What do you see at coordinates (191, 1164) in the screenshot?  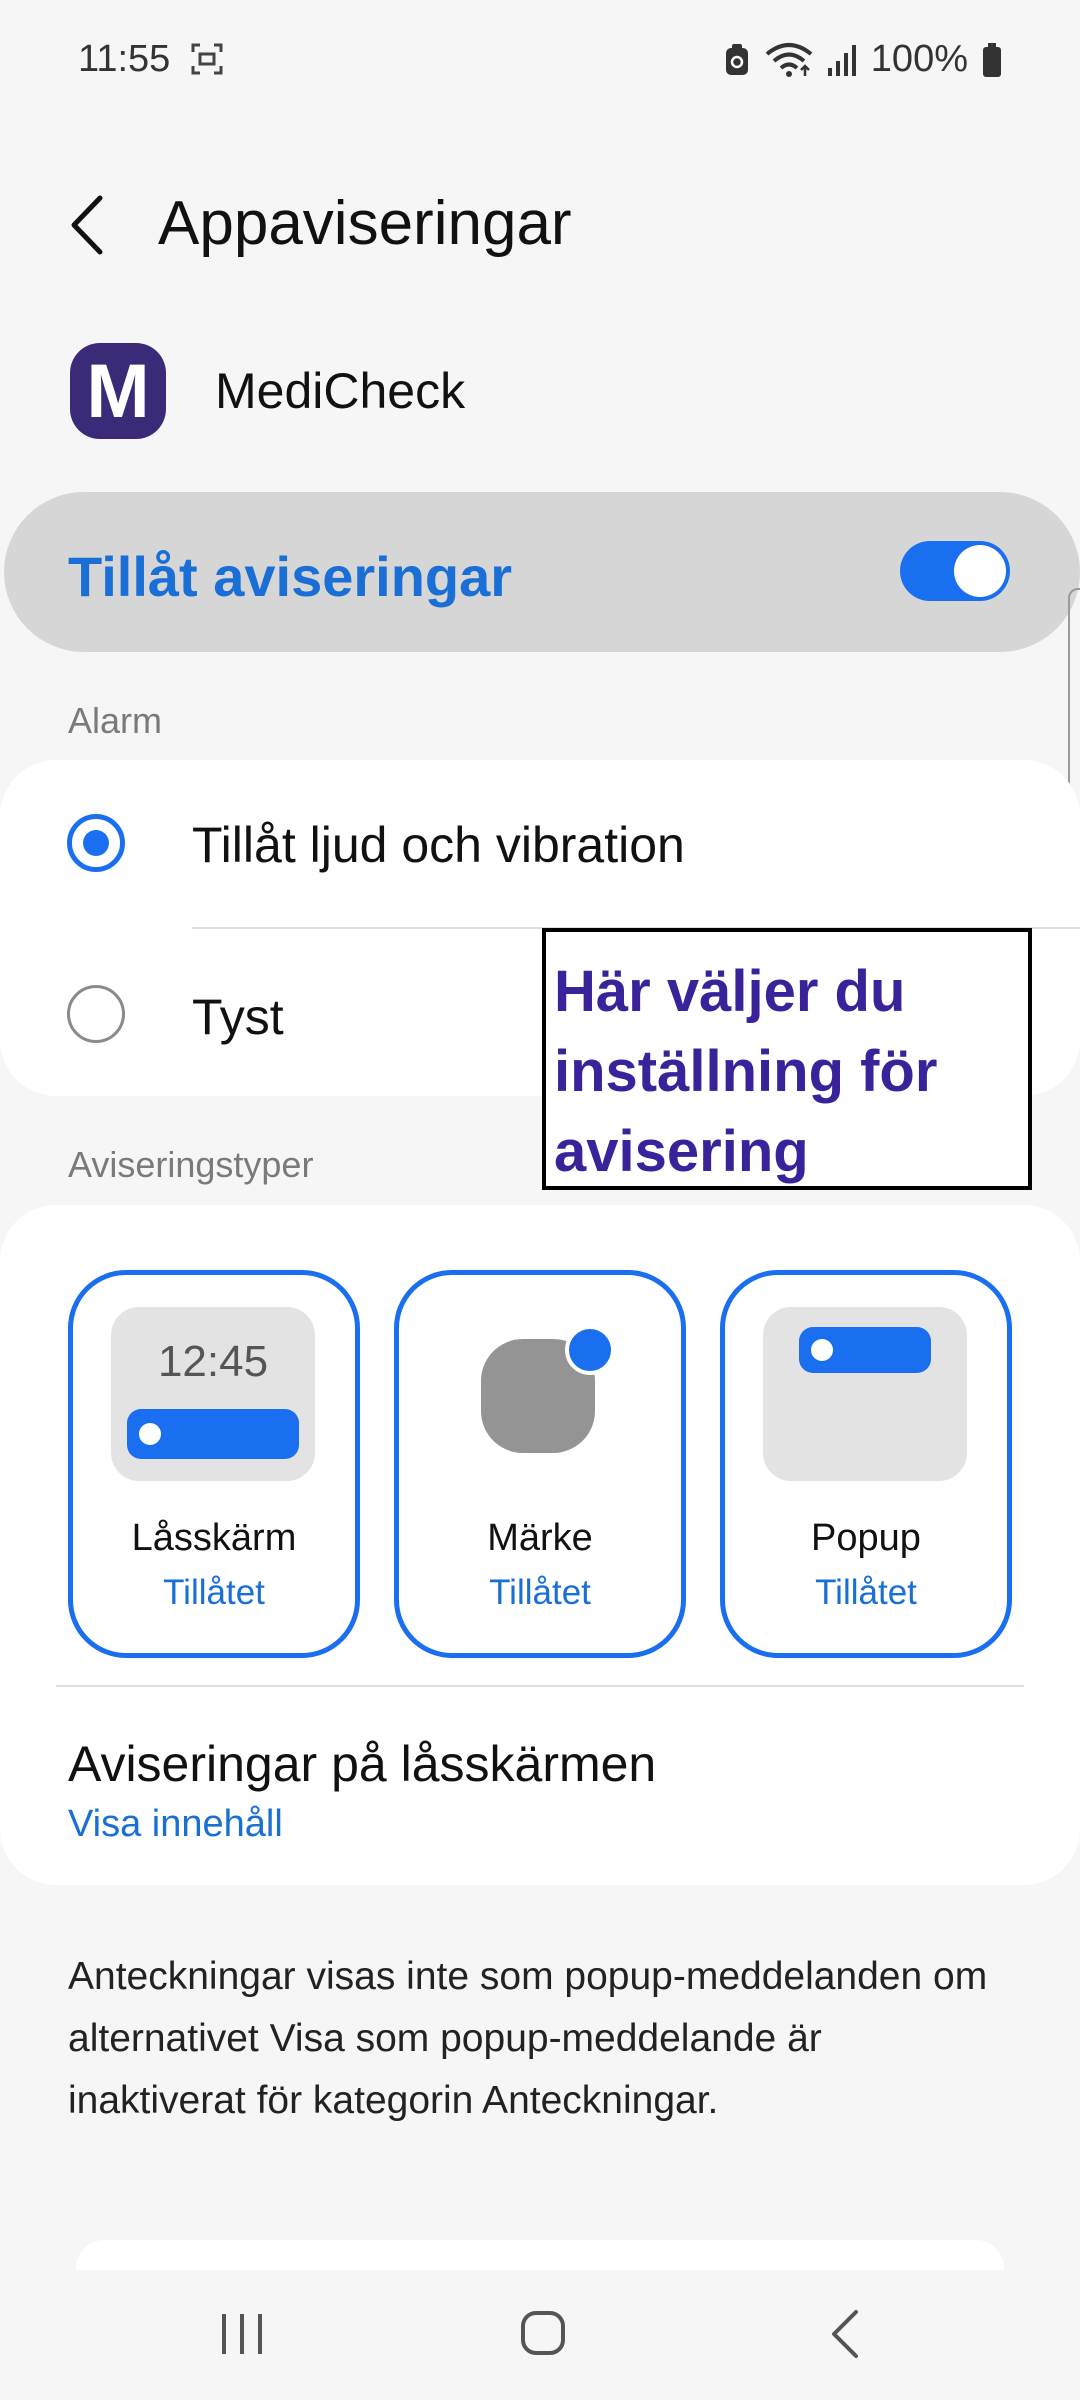 I see `notification-types-title: Aviseringstyper` at bounding box center [191, 1164].